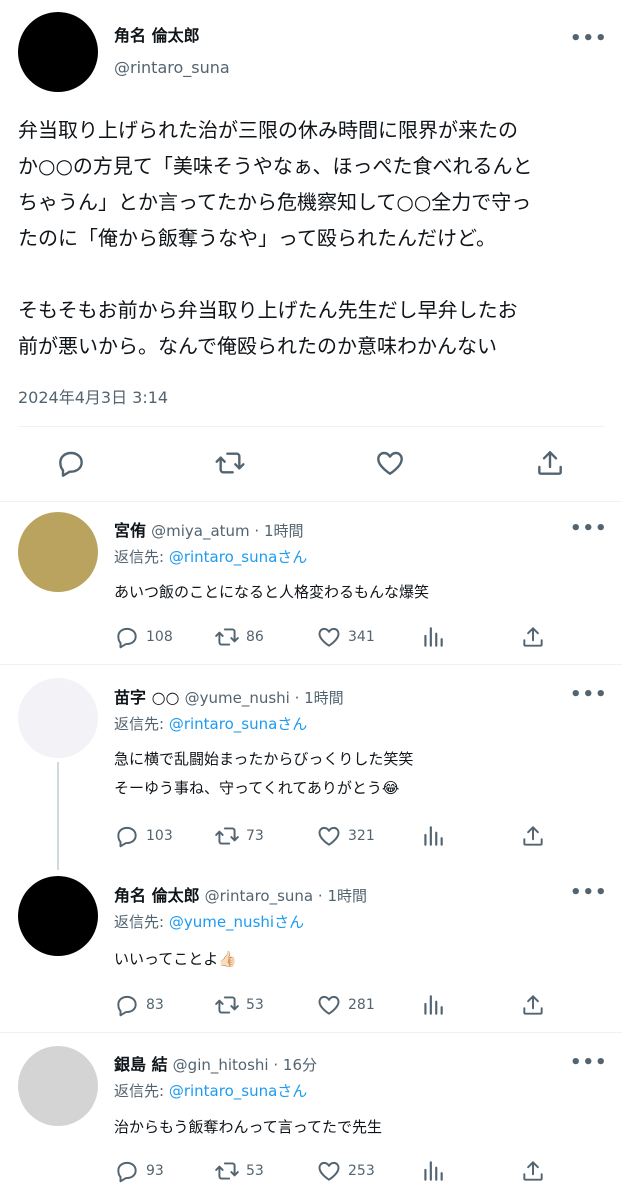 The height and width of the screenshot is (1200, 622). What do you see at coordinates (257, 238) in the screenshot?
I see `post-line: たのに「俺から飯奪うなや」って殴られたんだけど。` at bounding box center [257, 238].